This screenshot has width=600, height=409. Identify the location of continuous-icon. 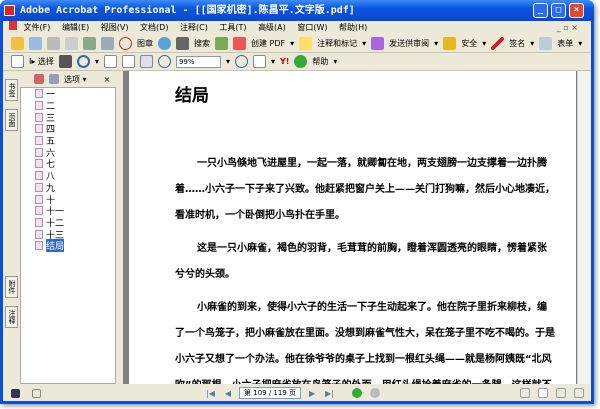
(543, 393).